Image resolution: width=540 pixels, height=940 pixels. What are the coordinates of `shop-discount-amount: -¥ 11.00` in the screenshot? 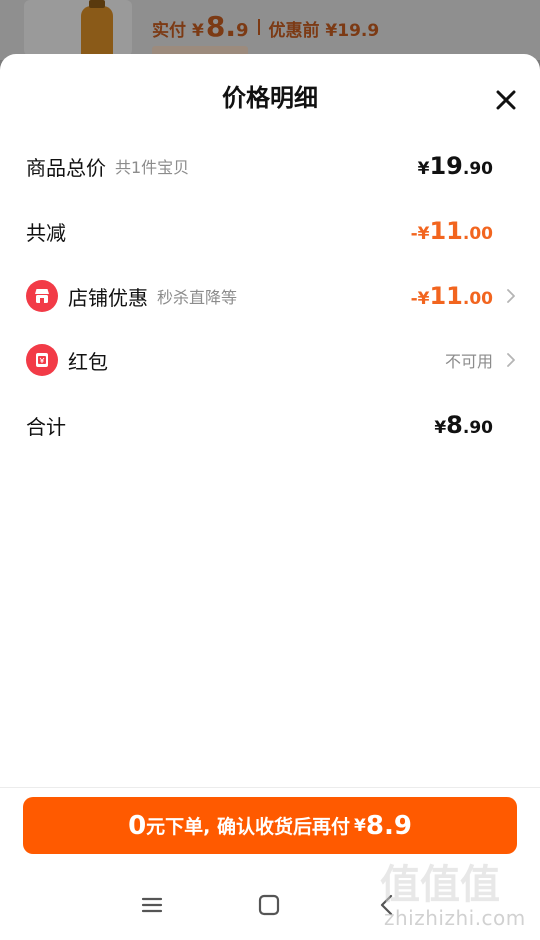 It's located at (451, 296).